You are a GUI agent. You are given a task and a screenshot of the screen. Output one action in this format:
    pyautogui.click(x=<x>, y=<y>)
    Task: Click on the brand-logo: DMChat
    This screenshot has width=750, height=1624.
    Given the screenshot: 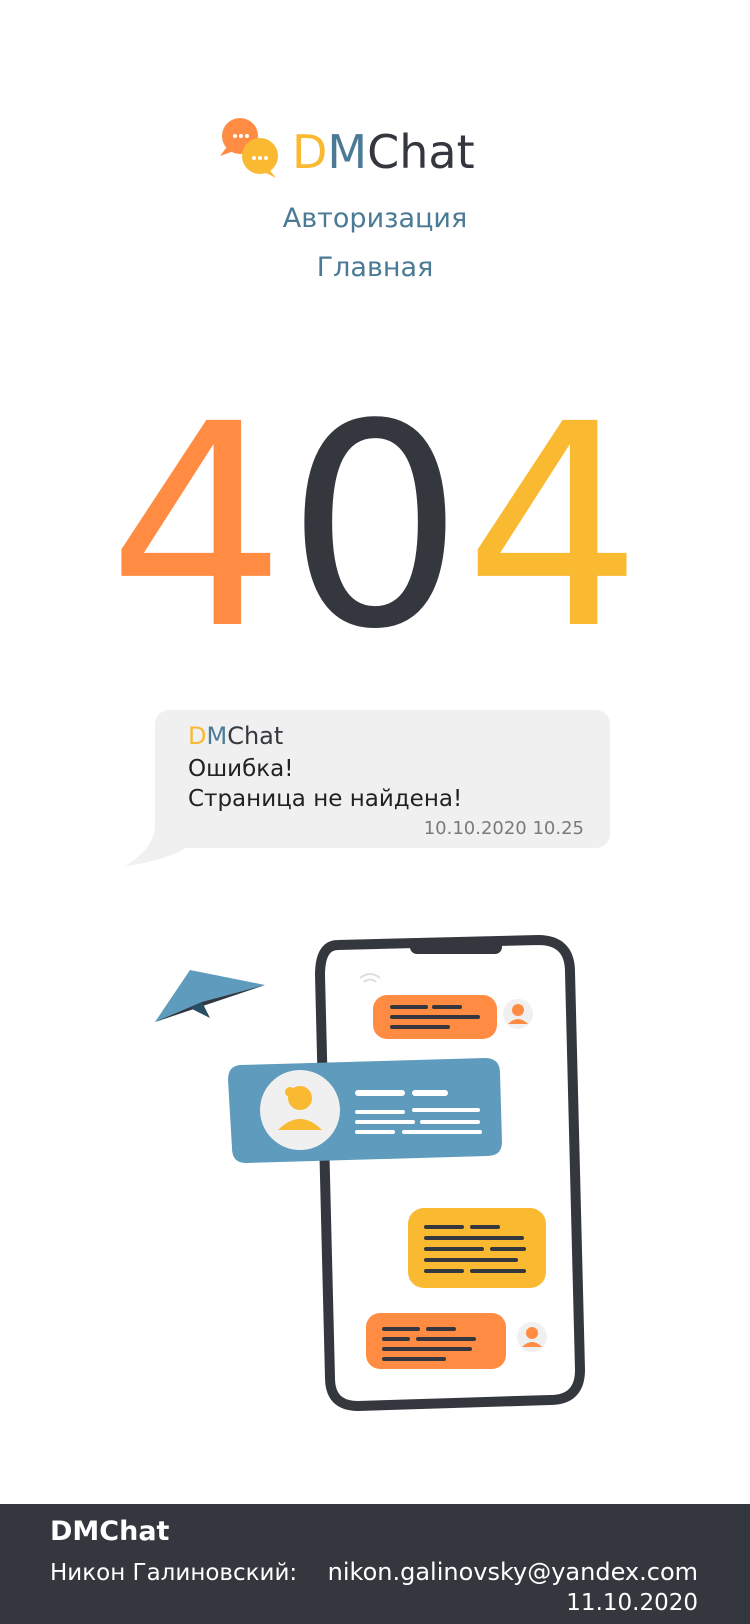 What is the action you would take?
    pyautogui.click(x=360, y=153)
    